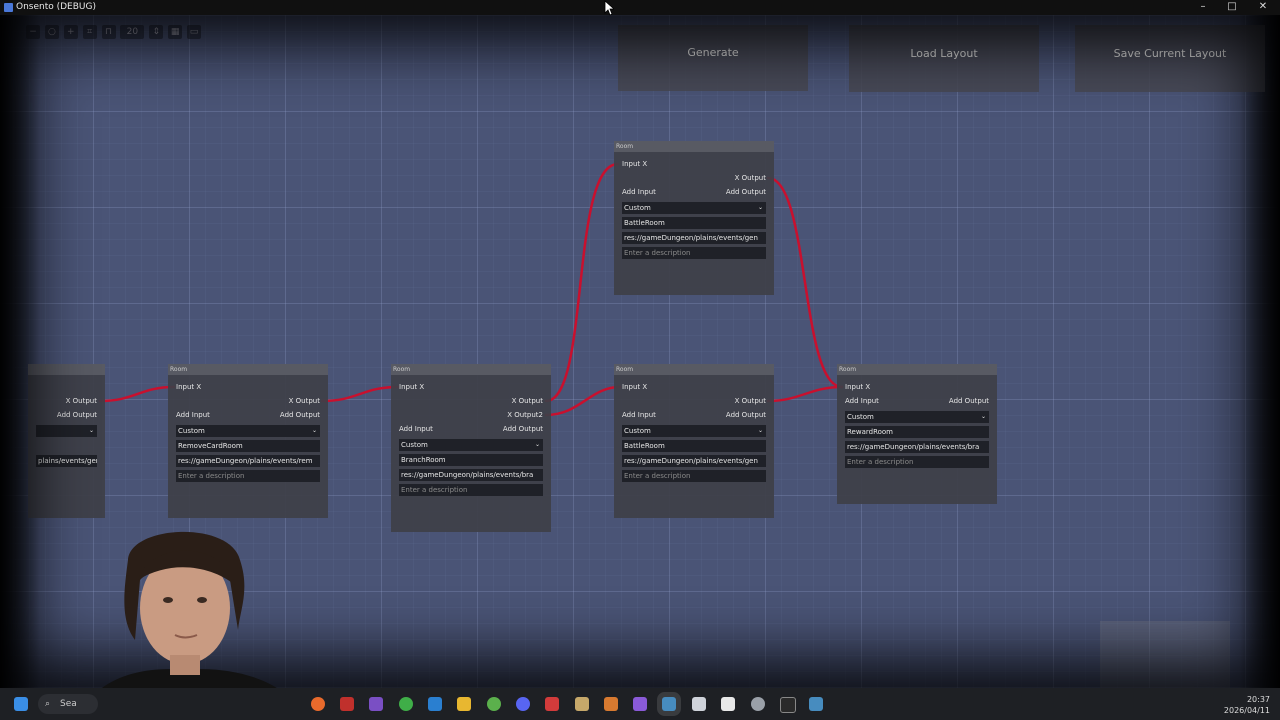 This screenshot has height=720, width=1280. Describe the element at coordinates (8, 7) in the screenshot. I see `app-icon` at that location.